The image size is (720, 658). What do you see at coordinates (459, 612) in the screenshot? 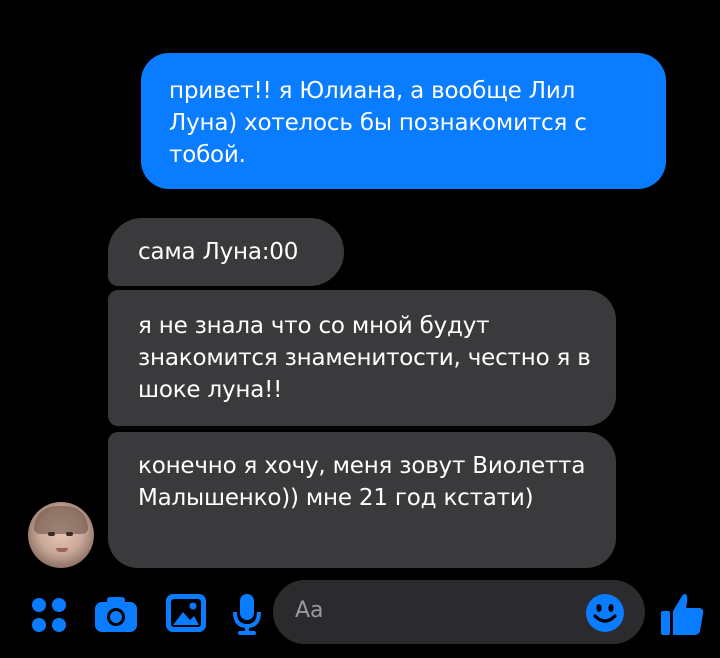
I see `message-input: Aa` at bounding box center [459, 612].